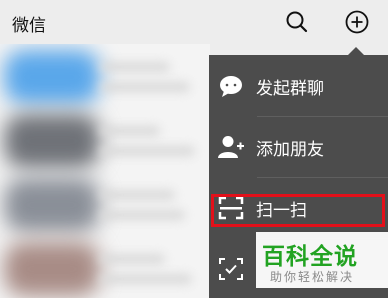 The height and width of the screenshot is (298, 388). I want to click on menu-item-add-friend: 添加朋友, so click(298, 147).